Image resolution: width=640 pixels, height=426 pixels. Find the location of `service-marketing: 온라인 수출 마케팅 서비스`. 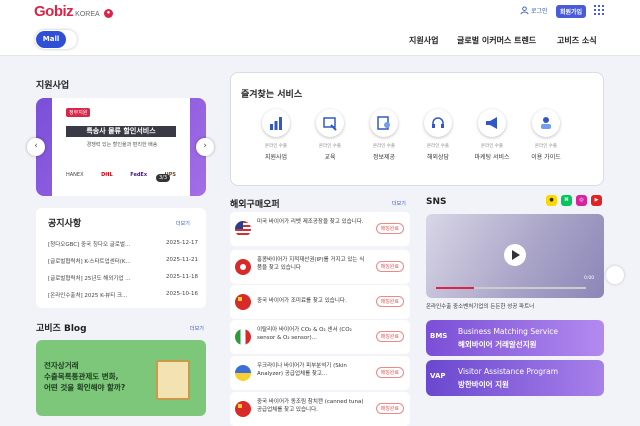

service-marketing: 온라인 수출 마케팅 서비스 is located at coordinates (492, 135).